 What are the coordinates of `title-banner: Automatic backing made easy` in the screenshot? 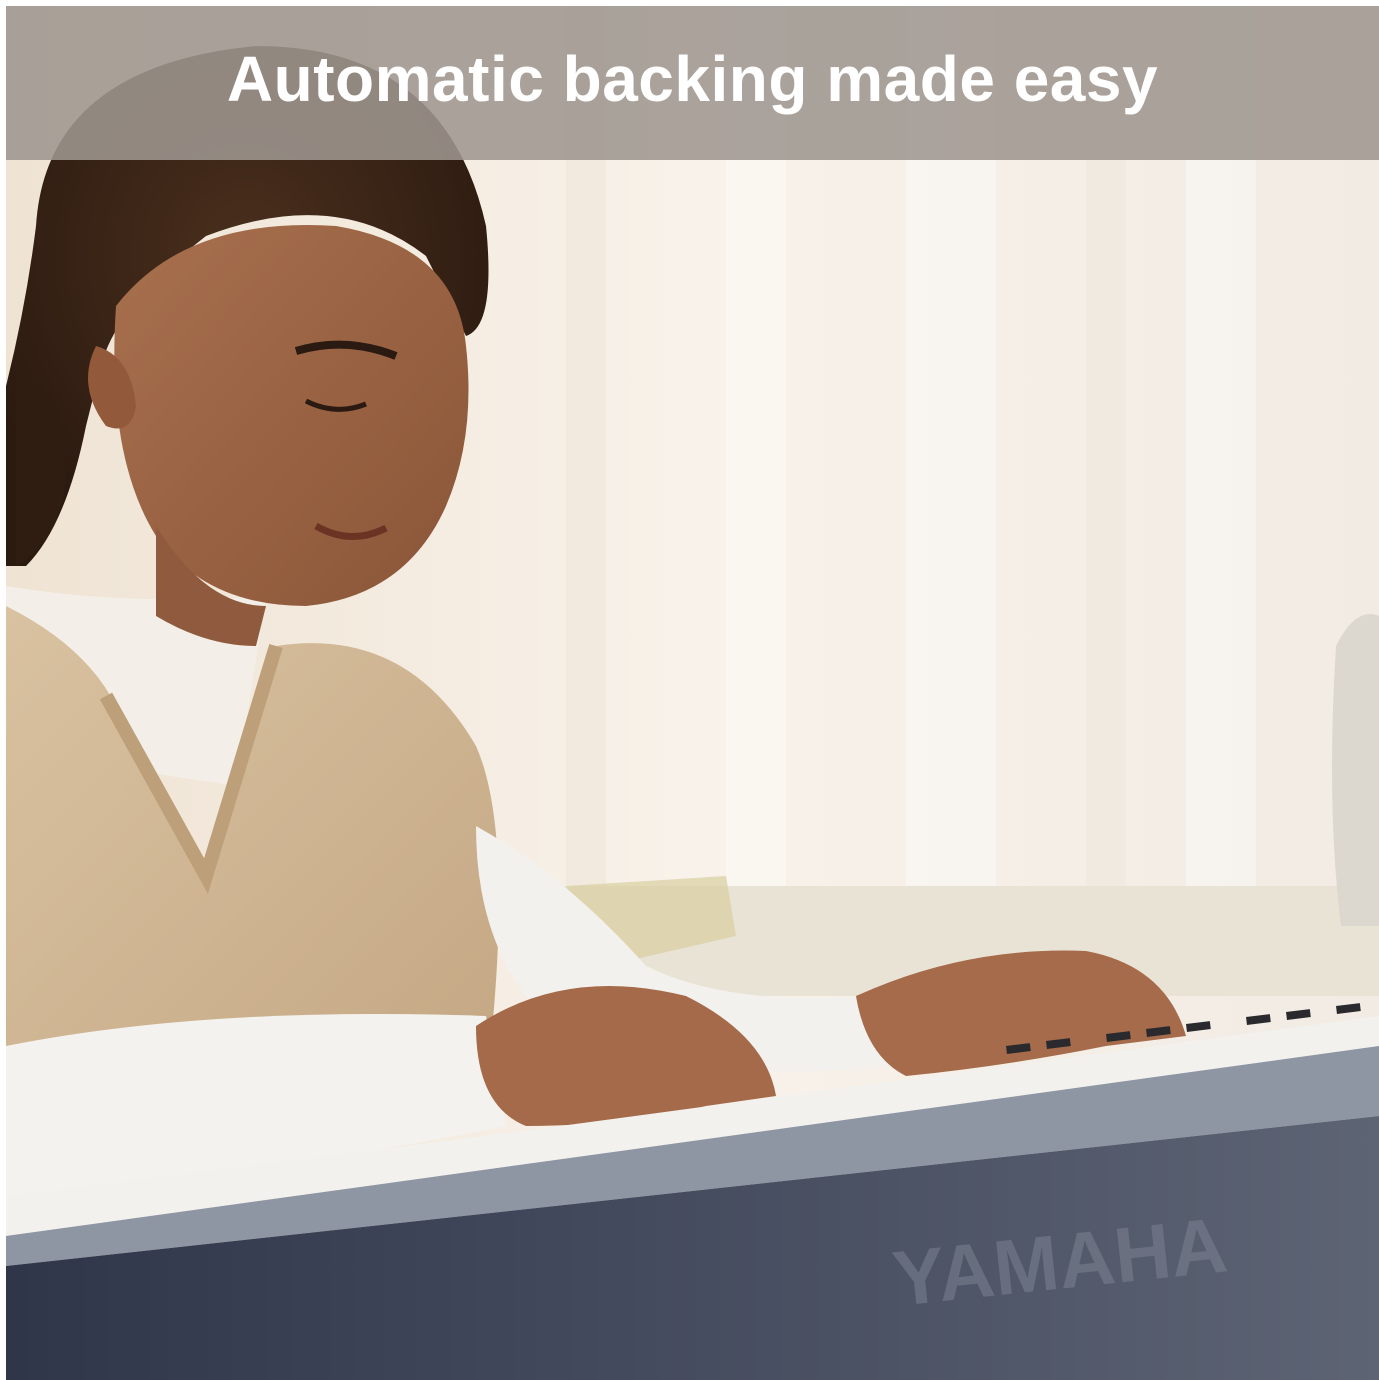 It's located at (692, 83).